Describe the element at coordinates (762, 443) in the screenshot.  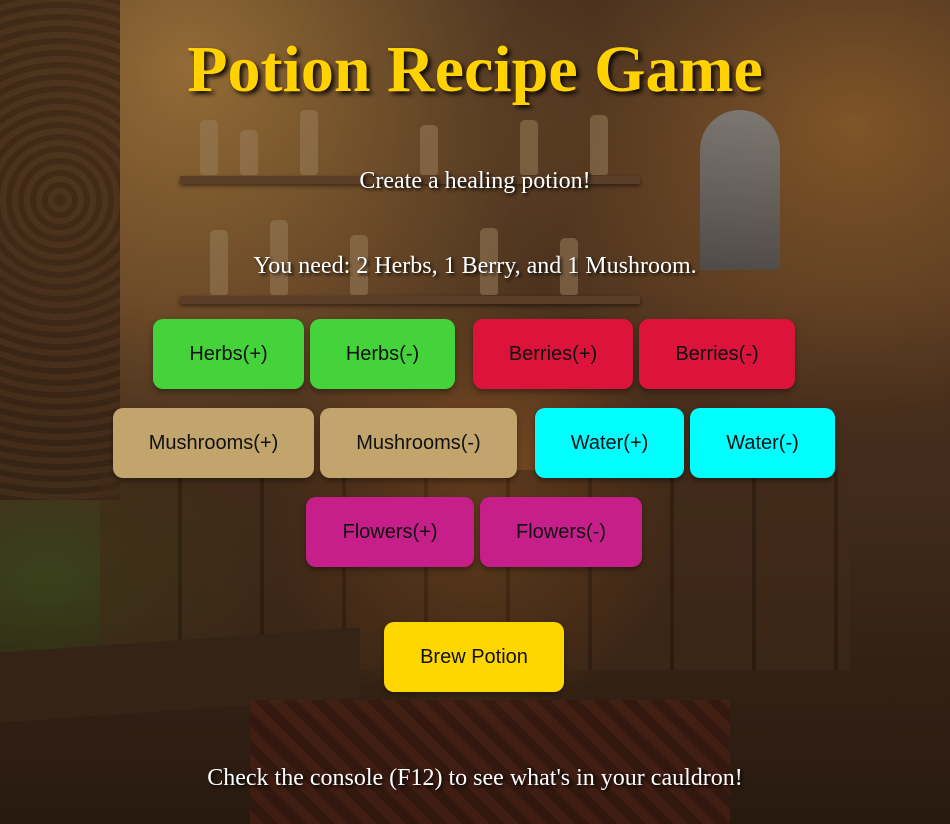
I see `water-remove-button: Water(-)` at that location.